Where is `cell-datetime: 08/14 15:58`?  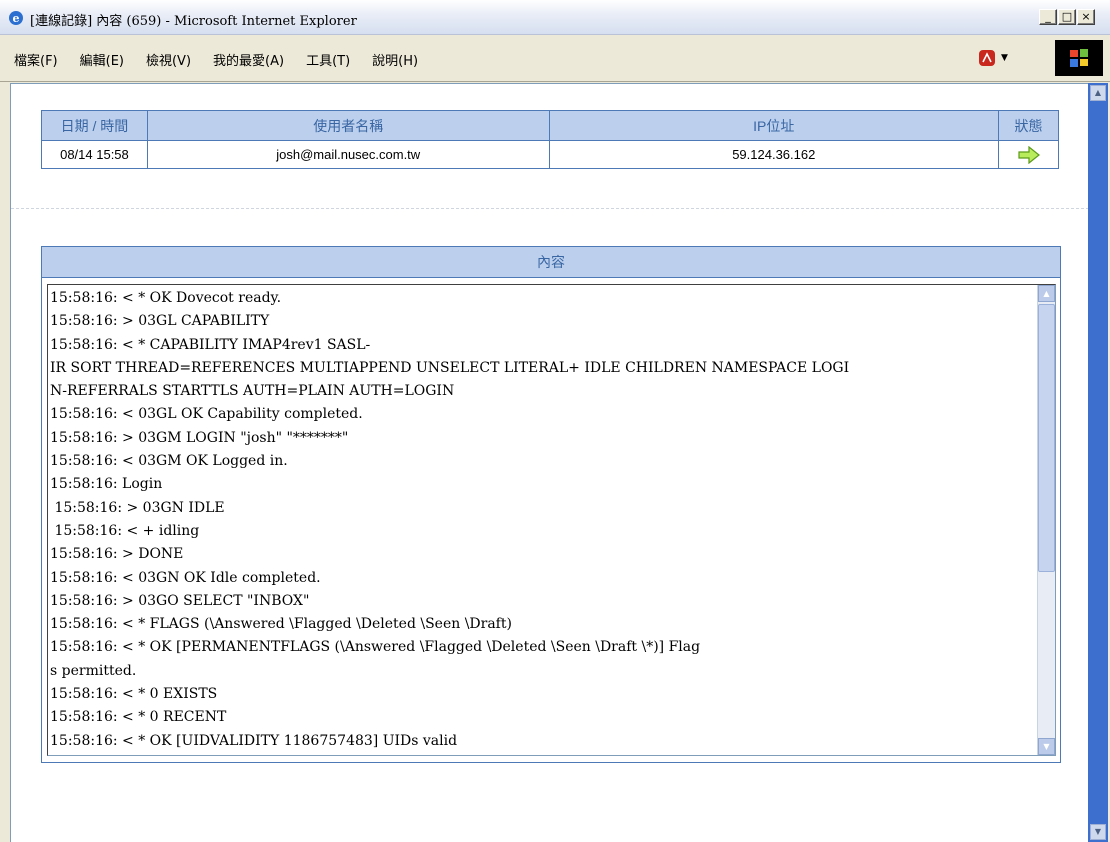
cell-datetime: 08/14 15:58 is located at coordinates (94, 154).